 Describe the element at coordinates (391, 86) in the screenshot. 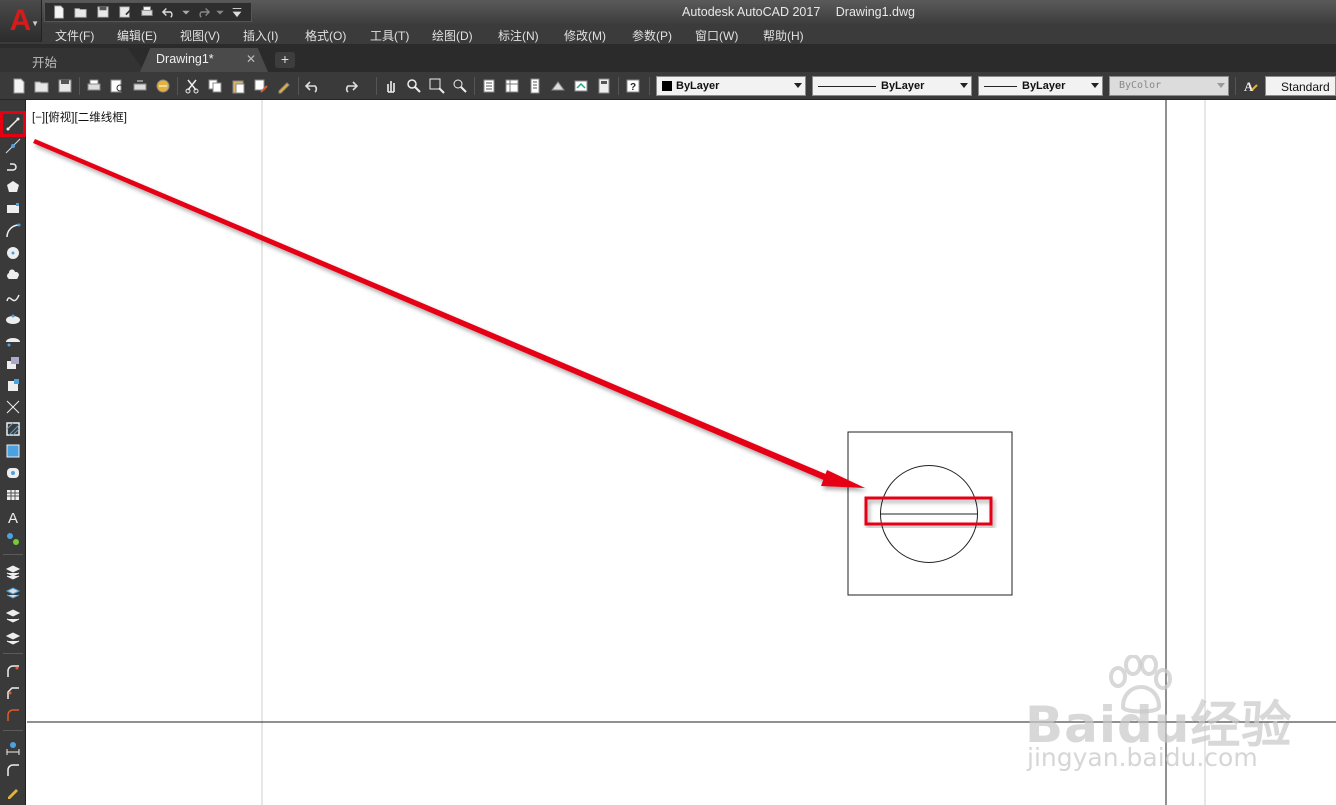

I see `pan-hand-icon` at that location.